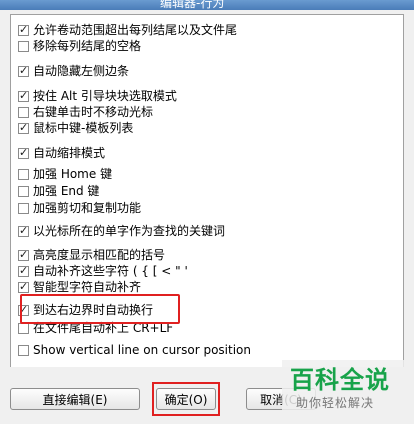 The width and height of the screenshot is (414, 424). I want to click on watermark-title: 百科全说, so click(340, 380).